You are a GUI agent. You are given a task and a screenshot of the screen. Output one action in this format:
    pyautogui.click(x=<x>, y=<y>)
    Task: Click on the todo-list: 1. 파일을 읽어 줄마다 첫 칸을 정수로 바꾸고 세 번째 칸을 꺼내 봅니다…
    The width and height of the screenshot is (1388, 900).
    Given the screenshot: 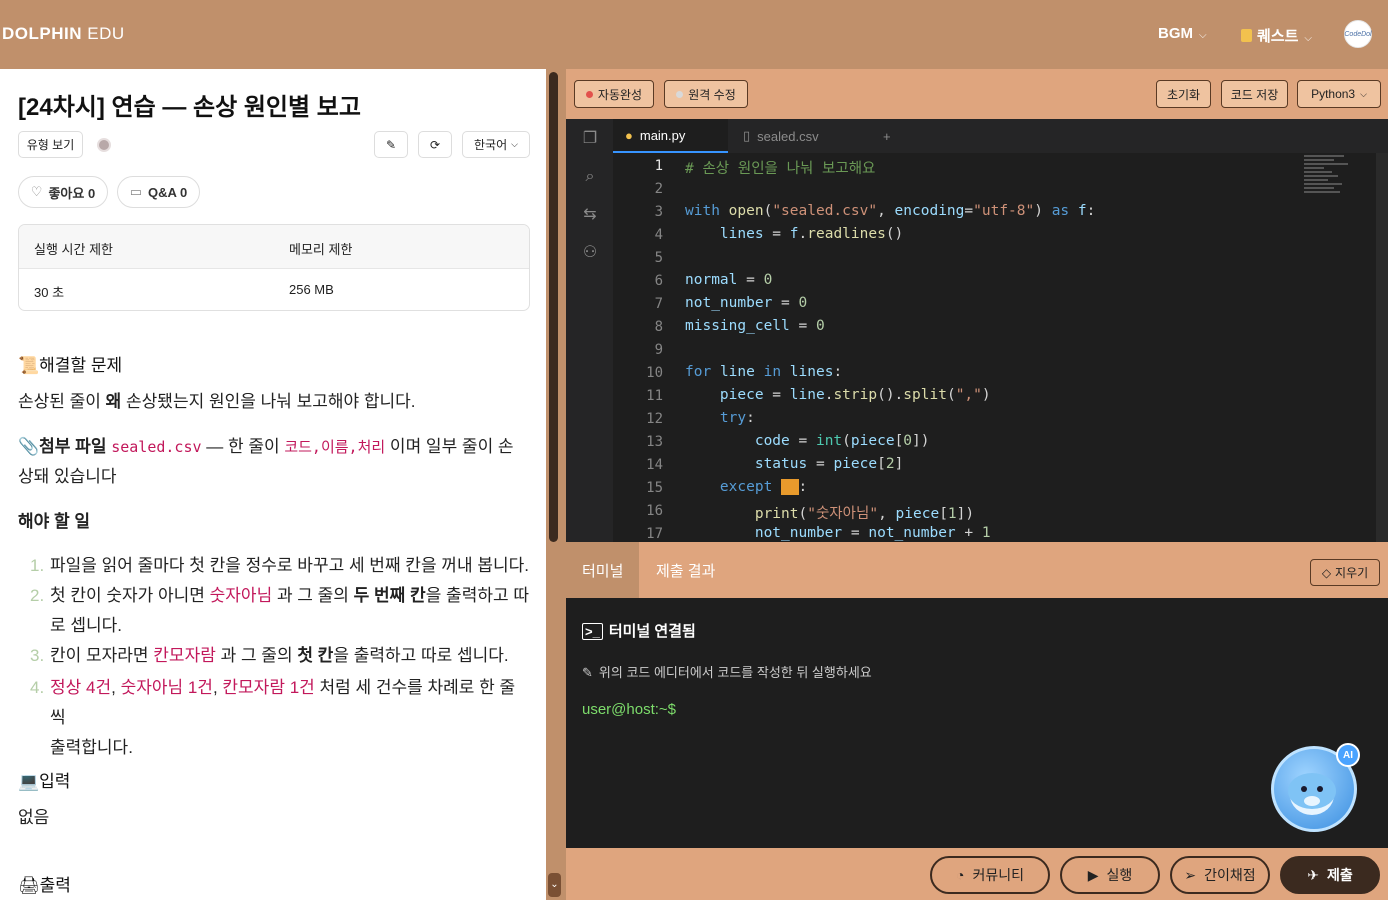 What is the action you would take?
    pyautogui.click(x=280, y=657)
    